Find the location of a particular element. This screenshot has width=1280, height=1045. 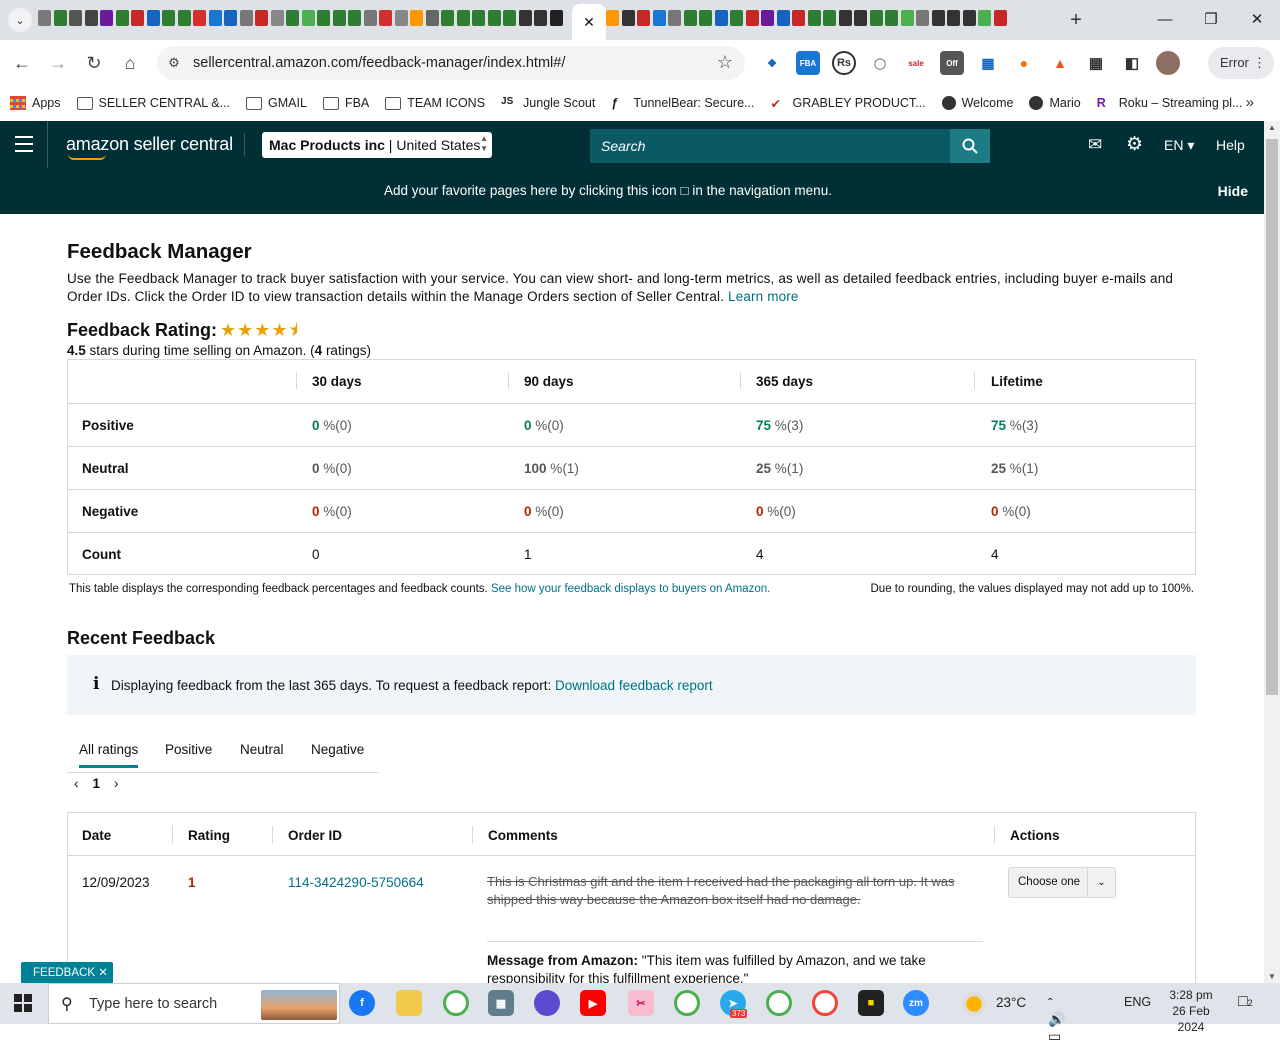

side-panel-icon: ◧ is located at coordinates (1132, 63).